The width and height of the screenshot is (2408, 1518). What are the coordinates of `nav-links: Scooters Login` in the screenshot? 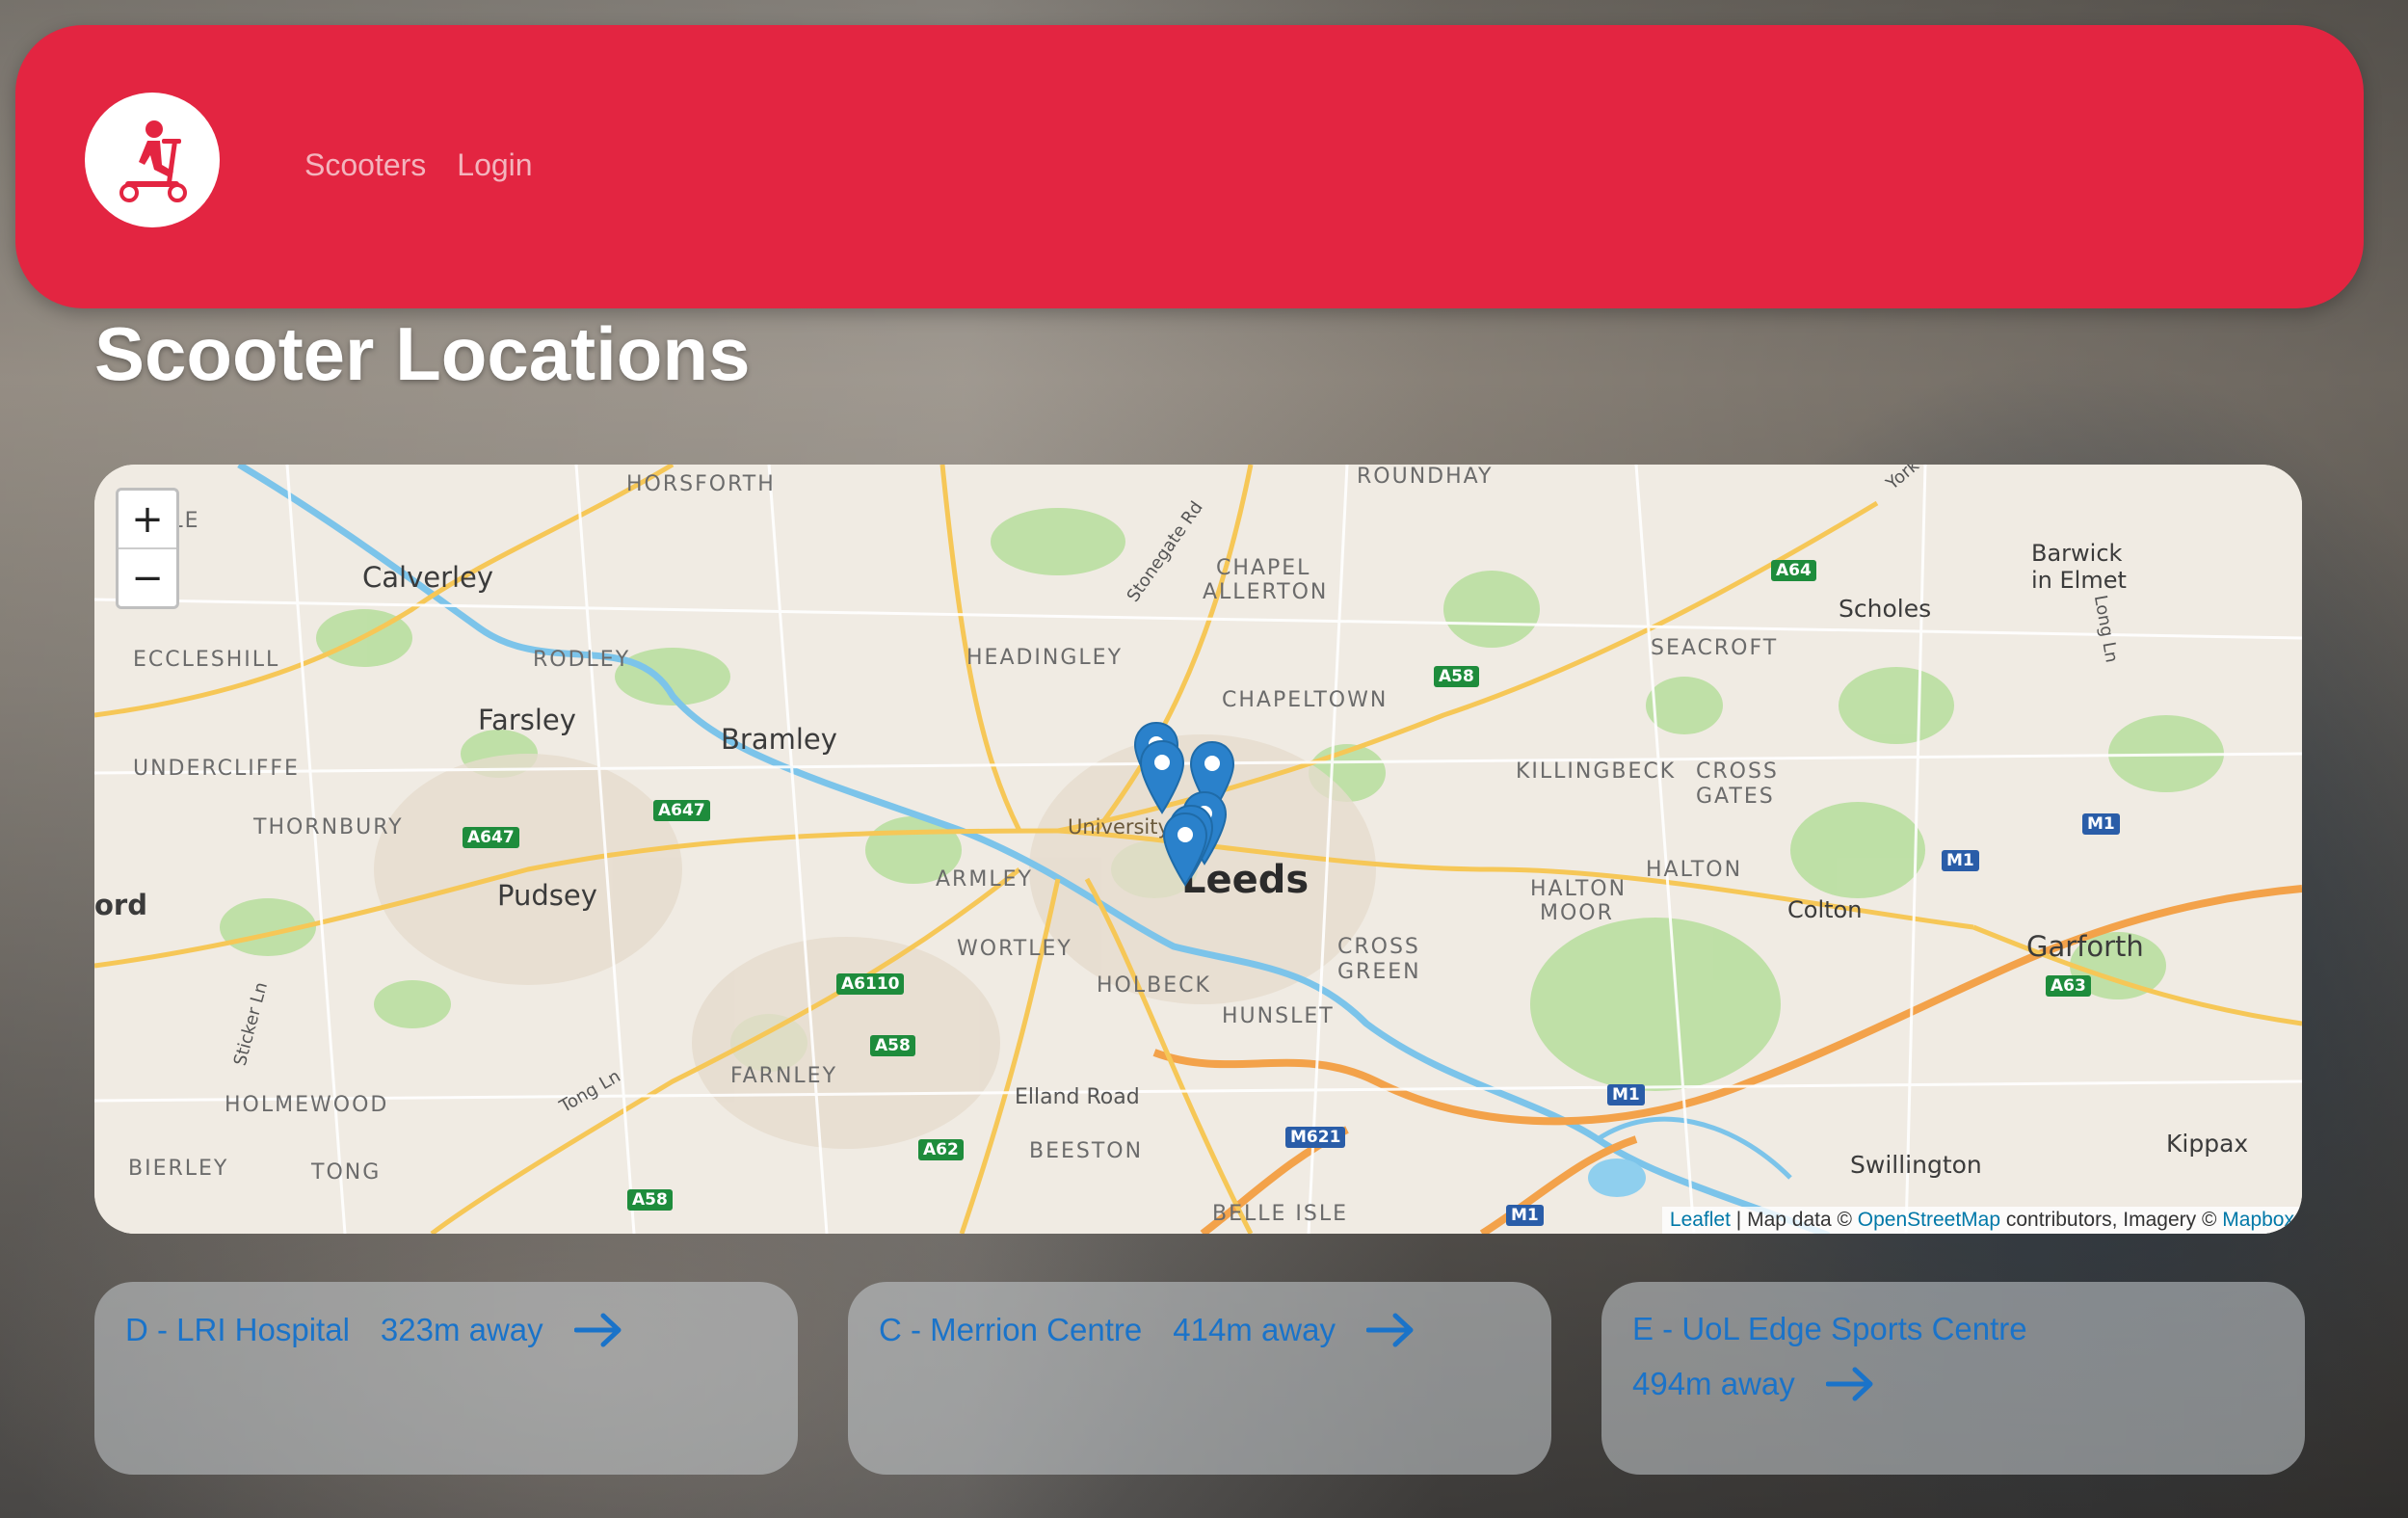 It's located at (419, 165).